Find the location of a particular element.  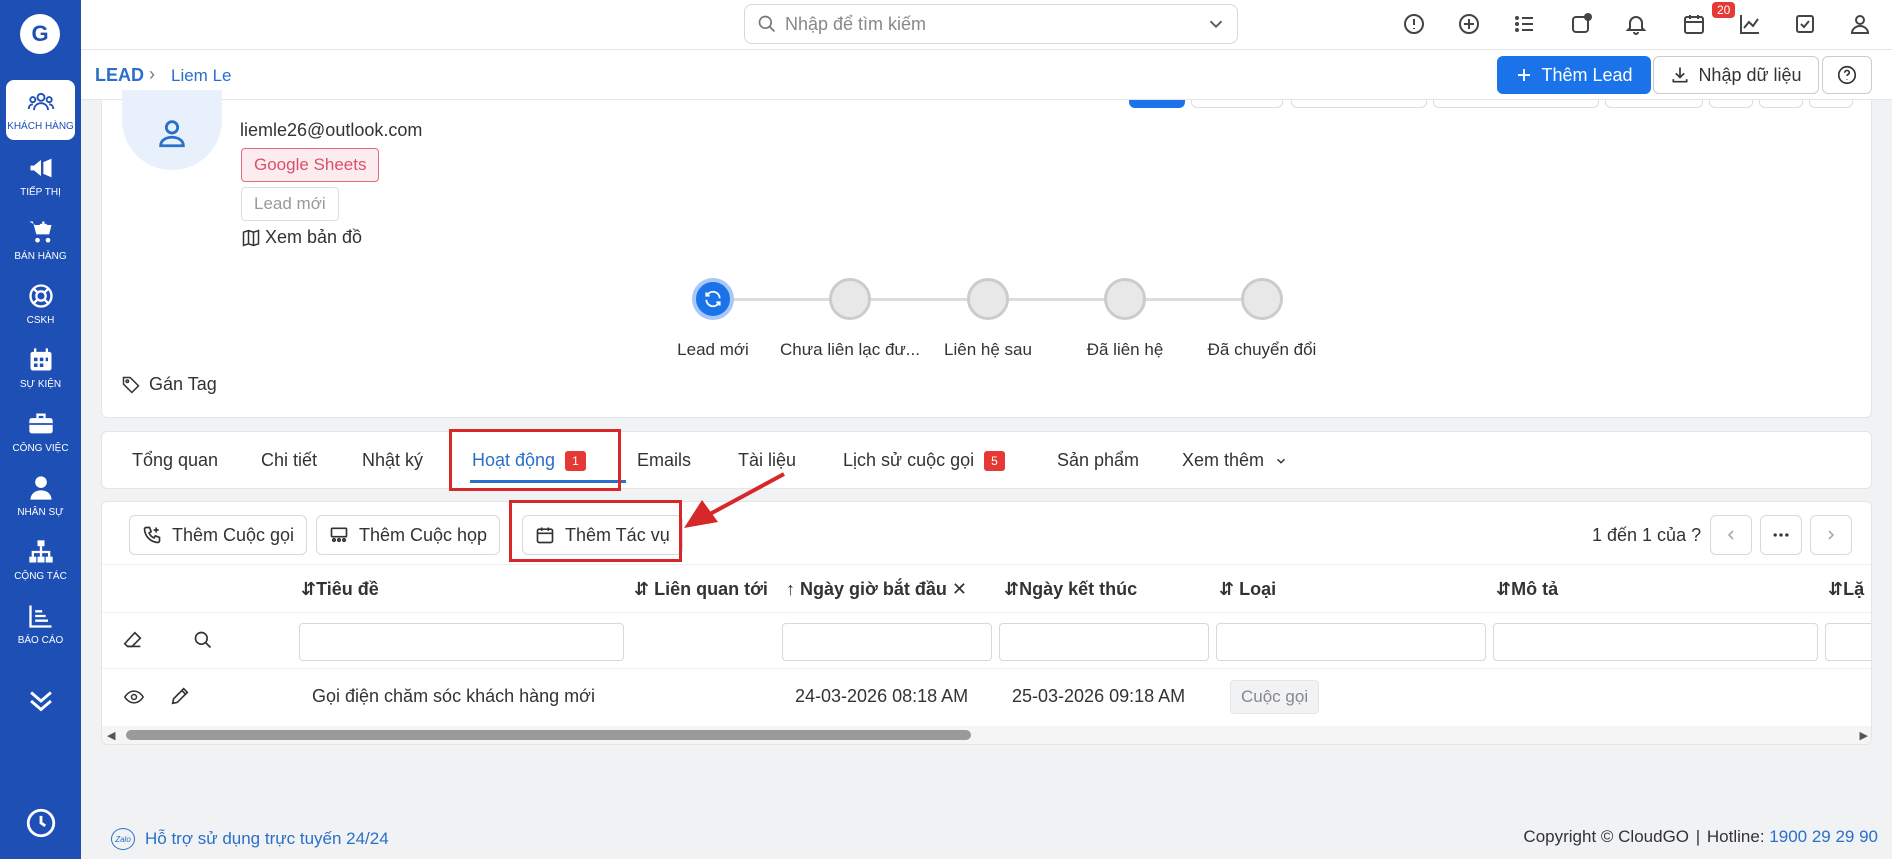

calendar-icon is located at coordinates (1694, 24).